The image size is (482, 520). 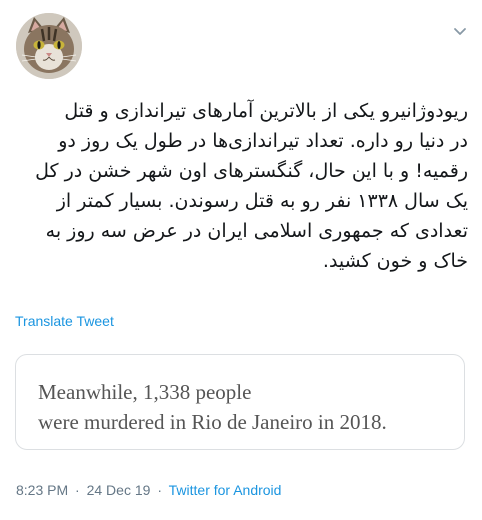 I want to click on quoted-text-line: were murdered in Rio de Janeiro in 2018., so click(x=212, y=422).